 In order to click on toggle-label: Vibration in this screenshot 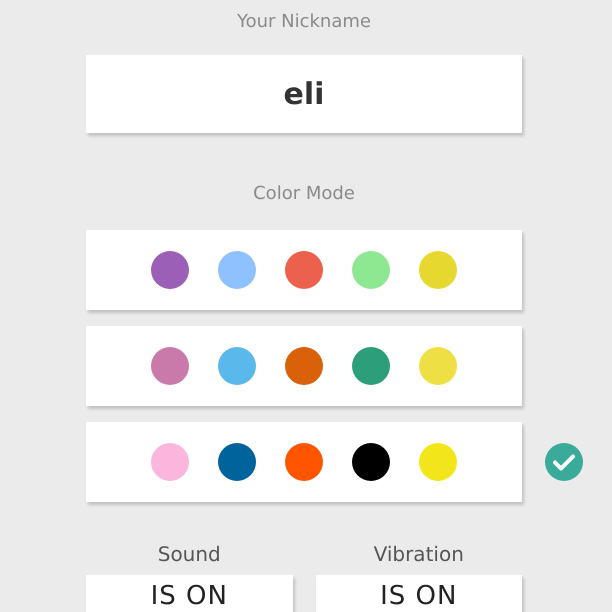, I will do `click(419, 554)`.